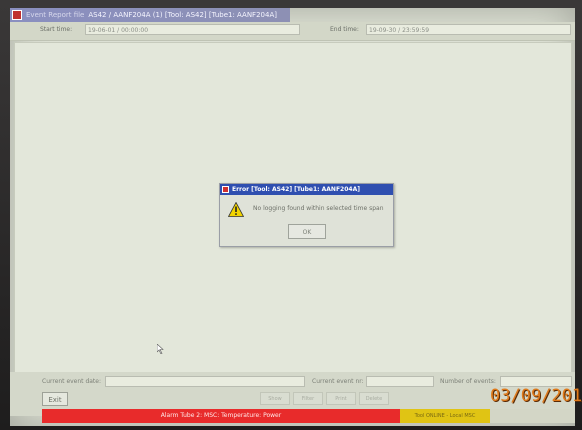  What do you see at coordinates (221, 416) in the screenshot?
I see `alarm-status: Alarm Tube 2: MSC: Temperature: Power` at bounding box center [221, 416].